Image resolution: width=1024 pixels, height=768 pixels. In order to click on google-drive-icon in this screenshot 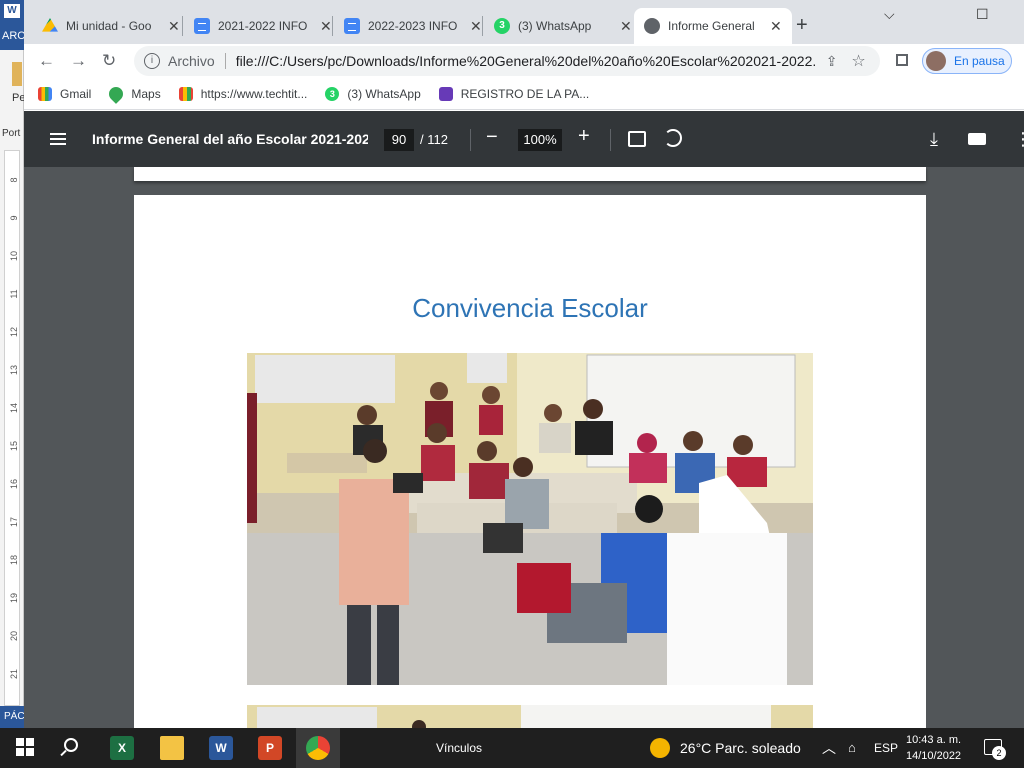, I will do `click(50, 25)`.